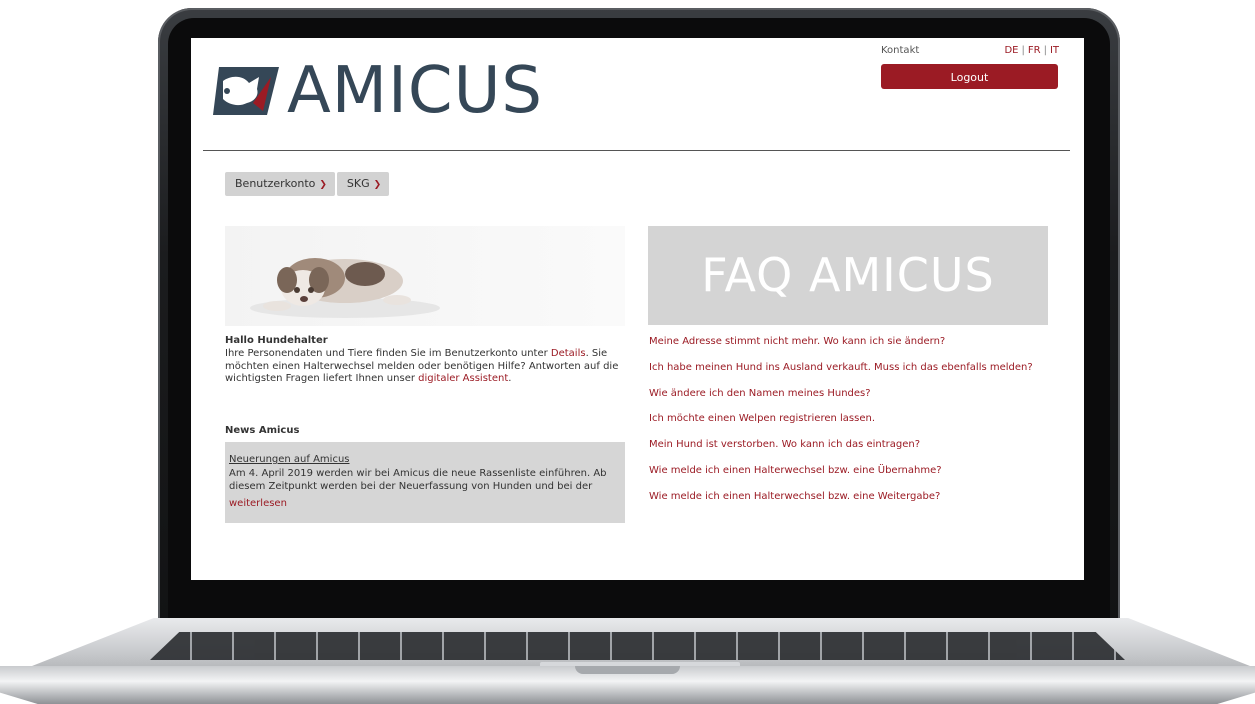 The width and height of the screenshot is (1255, 704). I want to click on dog-hero-image, so click(425, 276).